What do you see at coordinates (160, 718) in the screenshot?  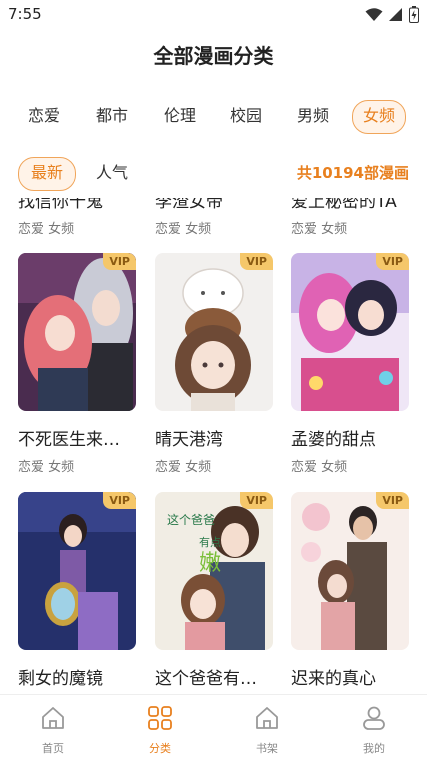 I see `category-icon` at bounding box center [160, 718].